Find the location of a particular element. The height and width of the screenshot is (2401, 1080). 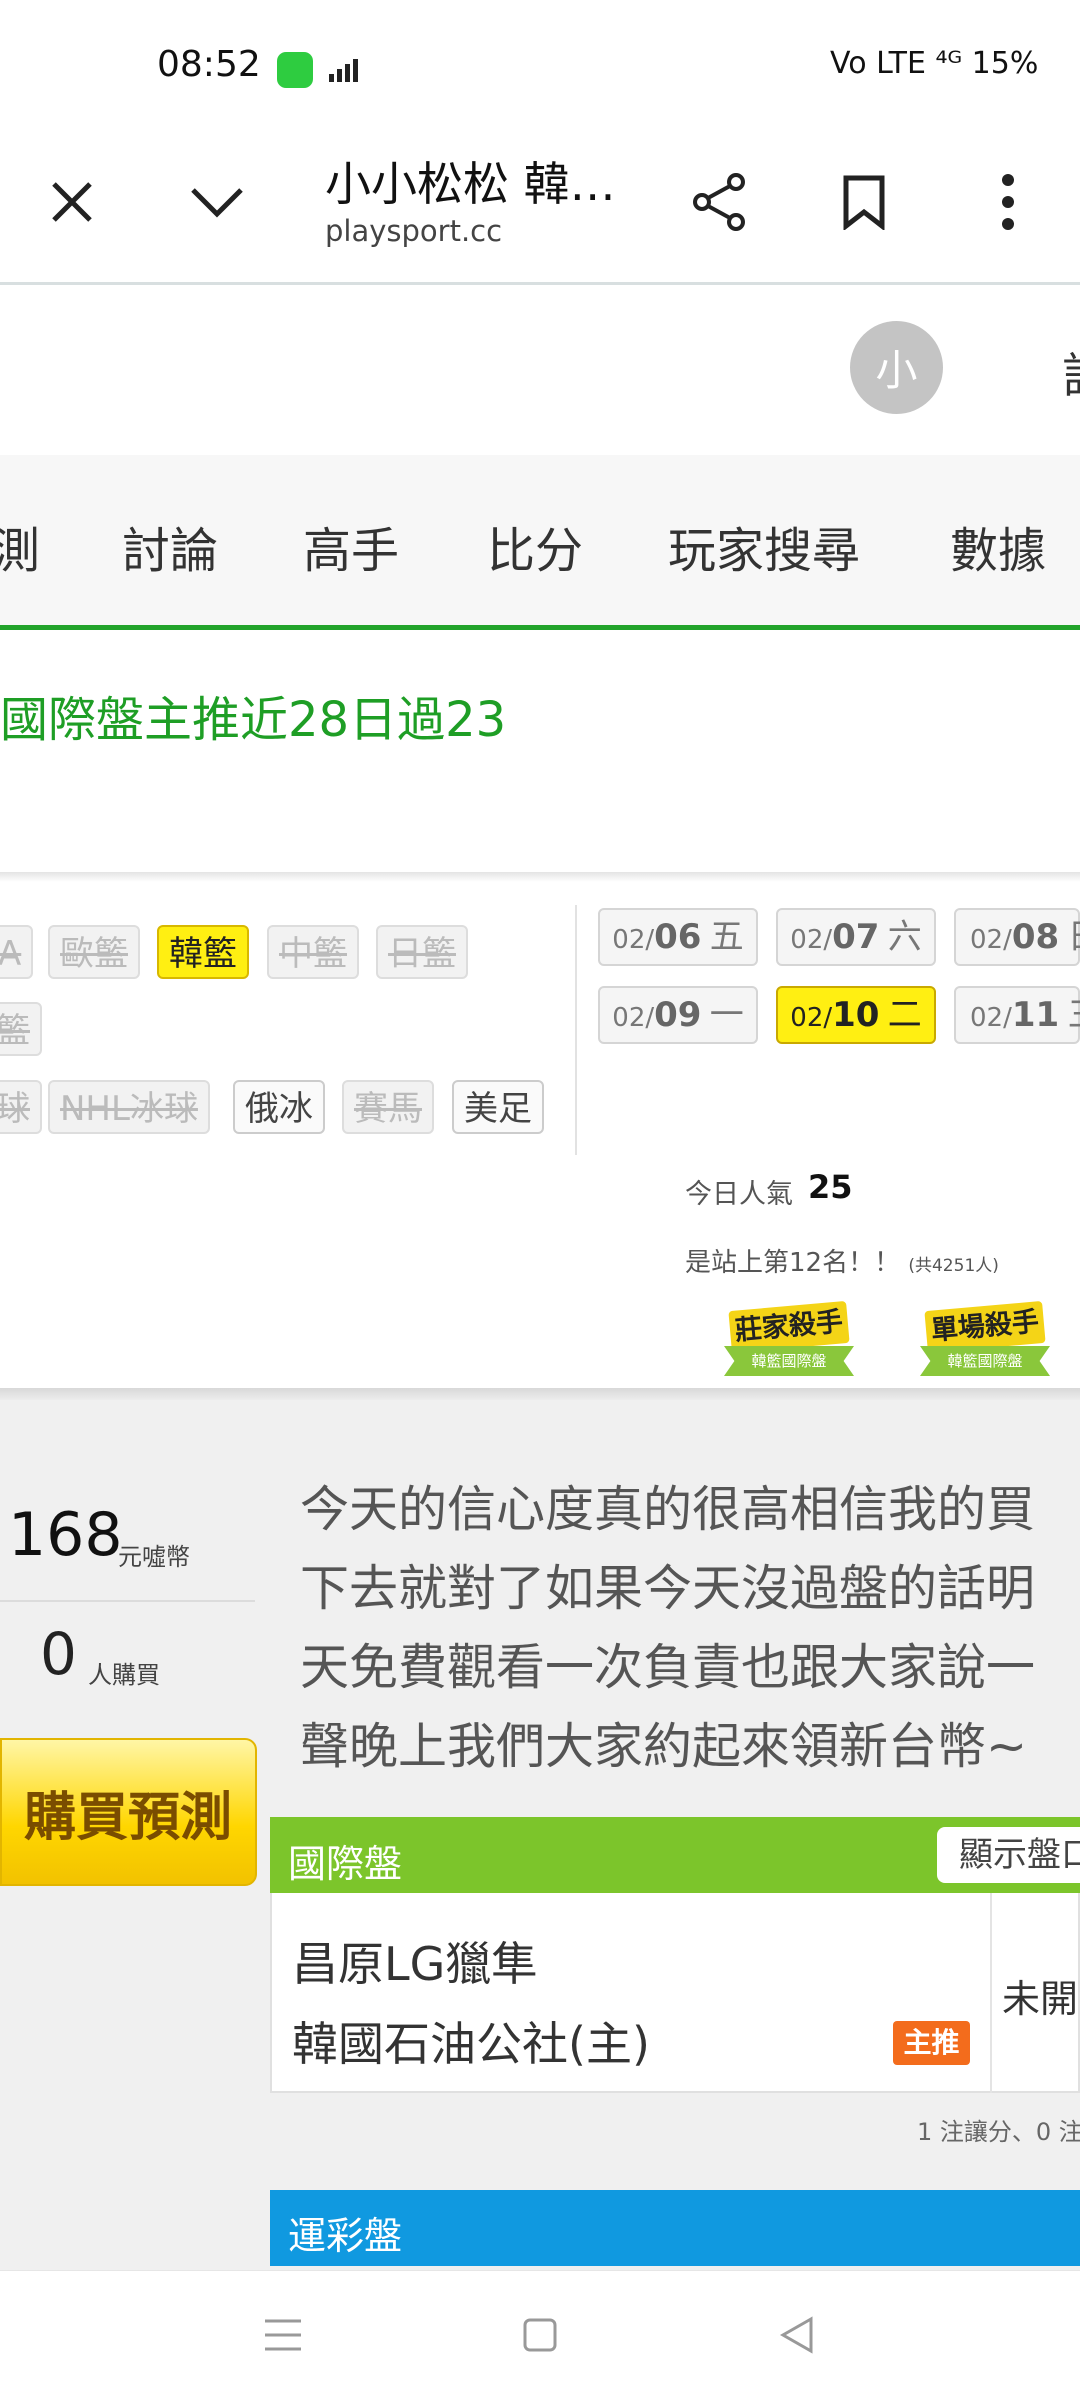

share-icon is located at coordinates (720, 202).